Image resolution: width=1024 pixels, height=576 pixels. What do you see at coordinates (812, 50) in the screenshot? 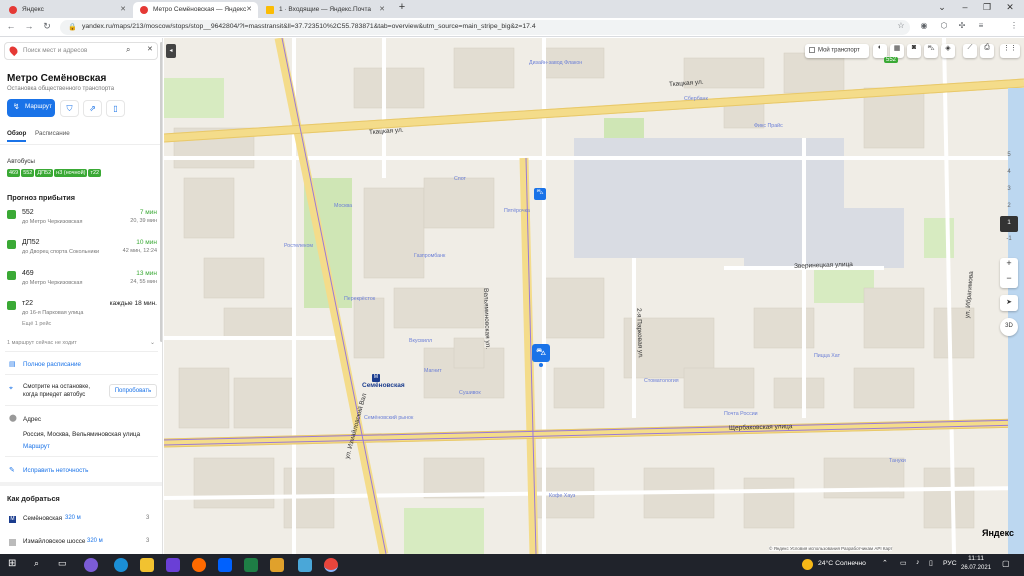
I see `checkbox-icon` at bounding box center [812, 50].